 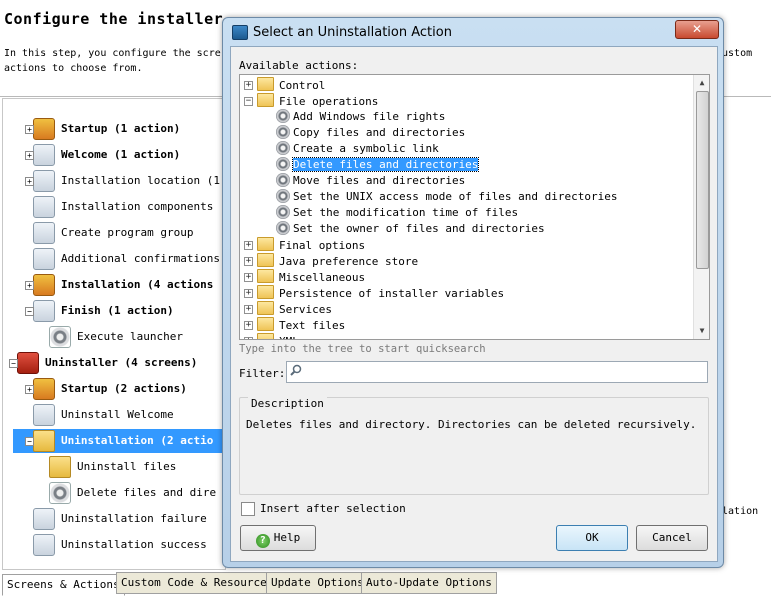 What do you see at coordinates (248, 509) in the screenshot?
I see `insert-after-checkbox` at bounding box center [248, 509].